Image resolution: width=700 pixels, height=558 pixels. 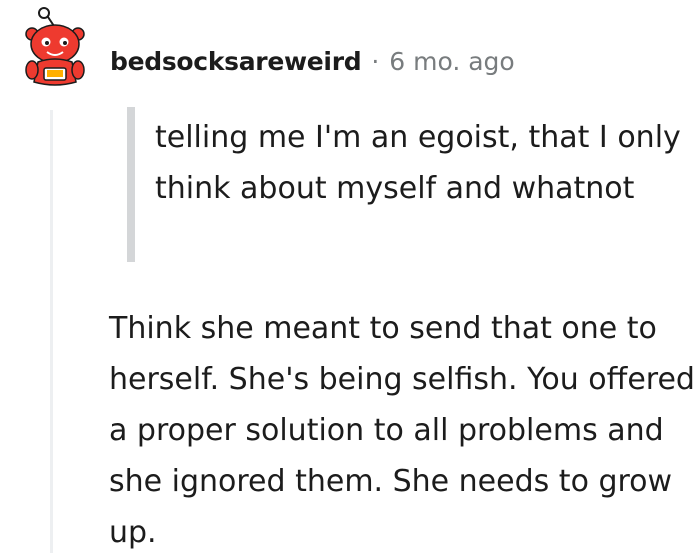 I want to click on comment-author-link: bedsocksareweird, so click(x=236, y=61).